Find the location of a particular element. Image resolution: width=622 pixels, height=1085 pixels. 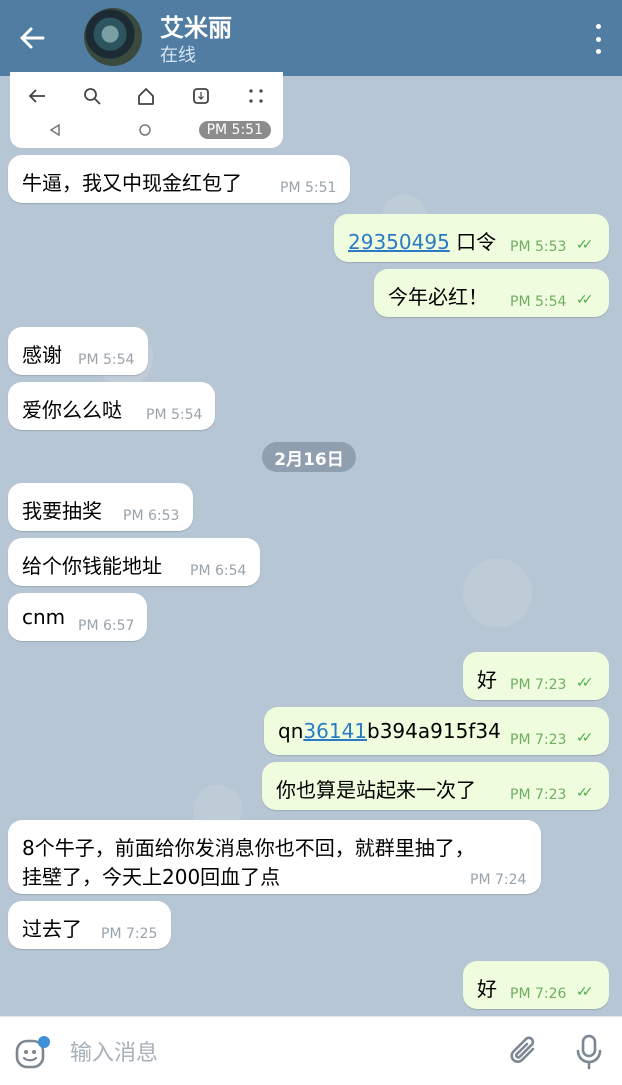

circle-home-icon is located at coordinates (145, 130).